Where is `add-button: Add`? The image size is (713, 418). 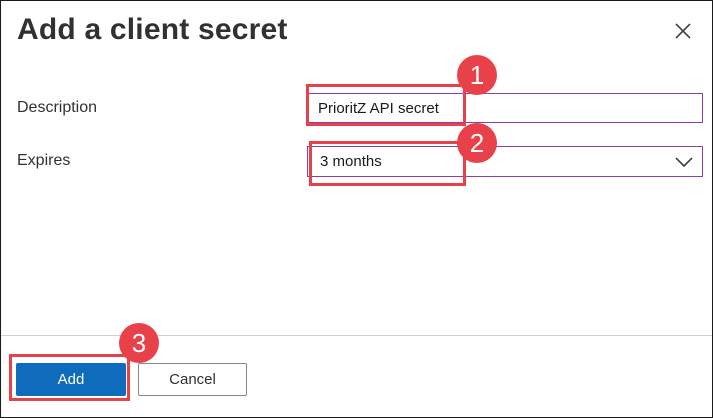 add-button: Add is located at coordinates (71, 379).